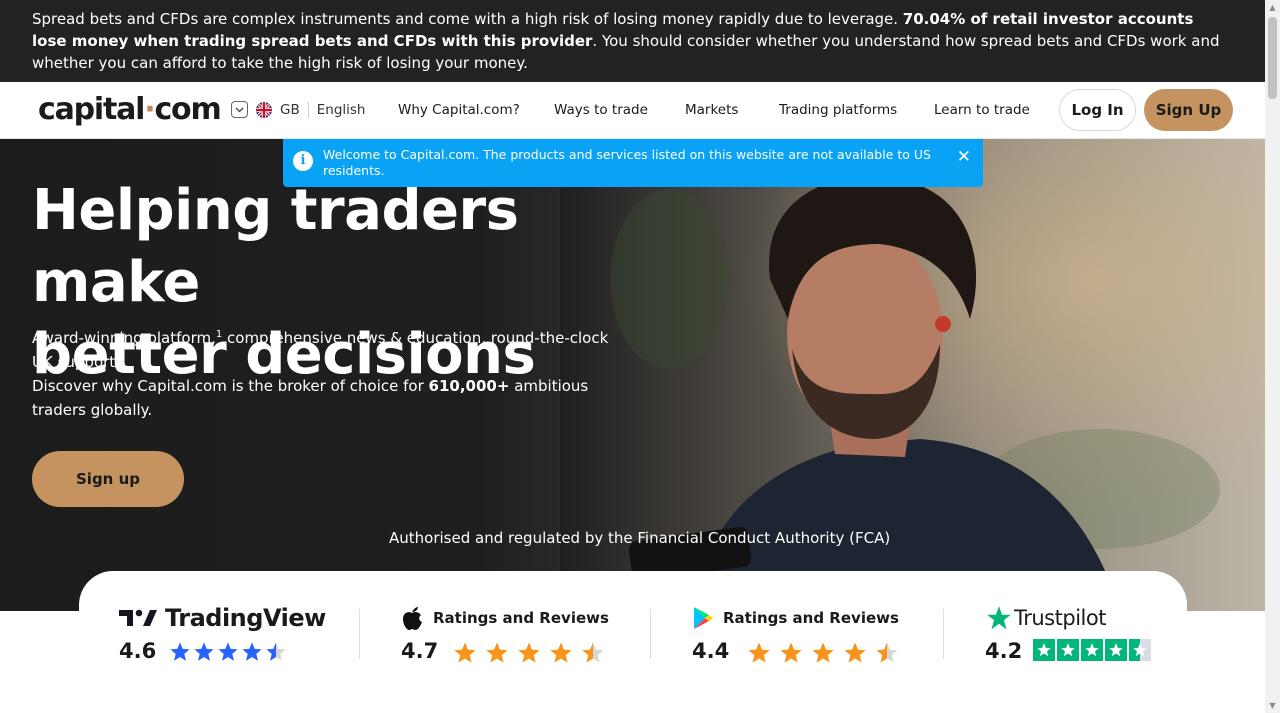  I want to click on language-label: English, so click(341, 110).